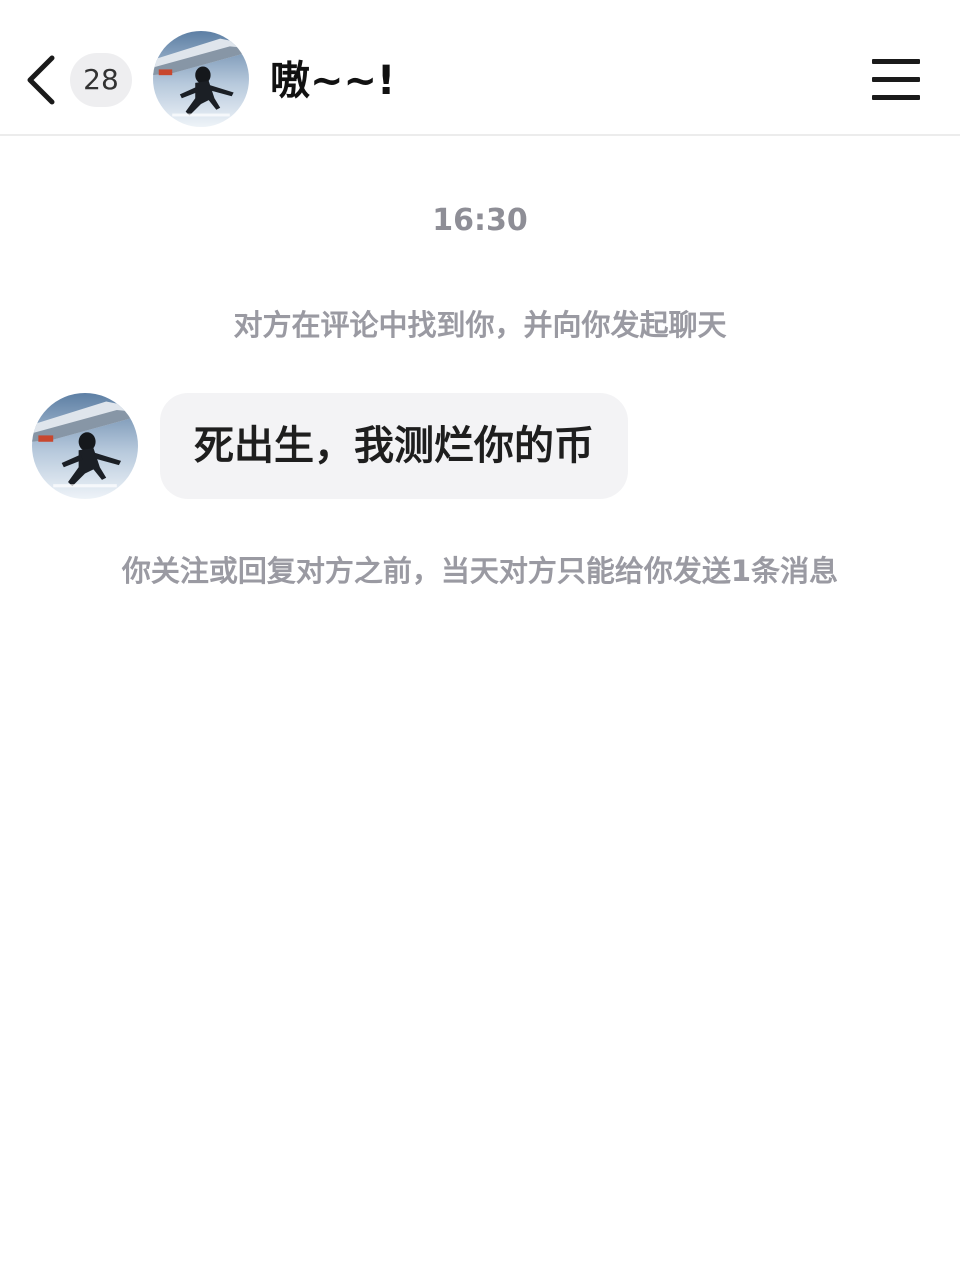 The width and height of the screenshot is (960, 1280). What do you see at coordinates (480, 220) in the screenshot?
I see `message-timestamp: 16:30` at bounding box center [480, 220].